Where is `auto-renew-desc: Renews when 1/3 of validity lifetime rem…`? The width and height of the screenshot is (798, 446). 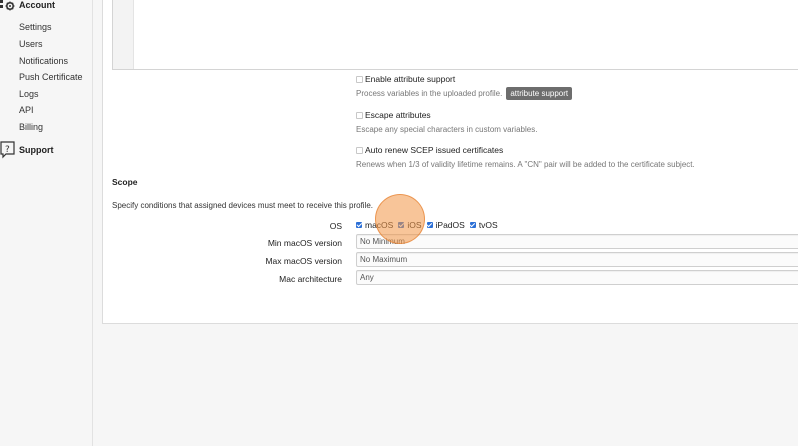 auto-renew-desc: Renews when 1/3 of validity lifetime rem… is located at coordinates (525, 164).